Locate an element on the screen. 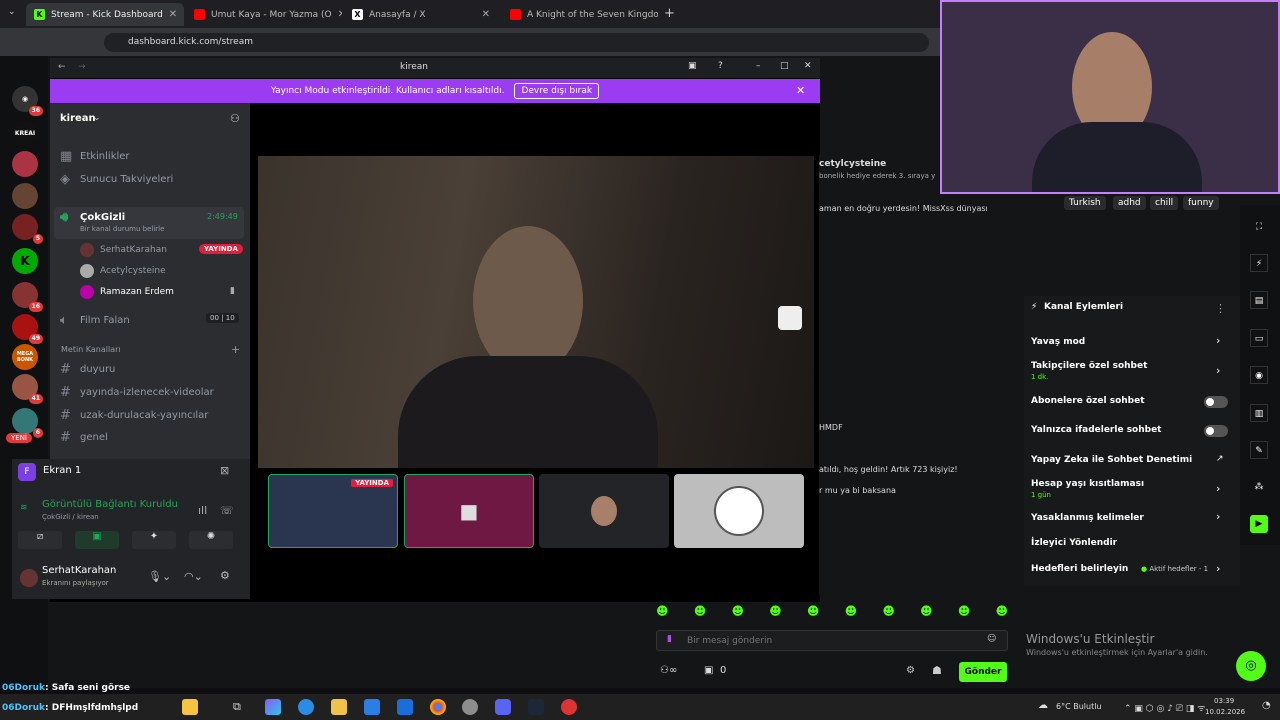 The width and height of the screenshot is (1280, 720). server-avatar: 41 is located at coordinates (27, 389).